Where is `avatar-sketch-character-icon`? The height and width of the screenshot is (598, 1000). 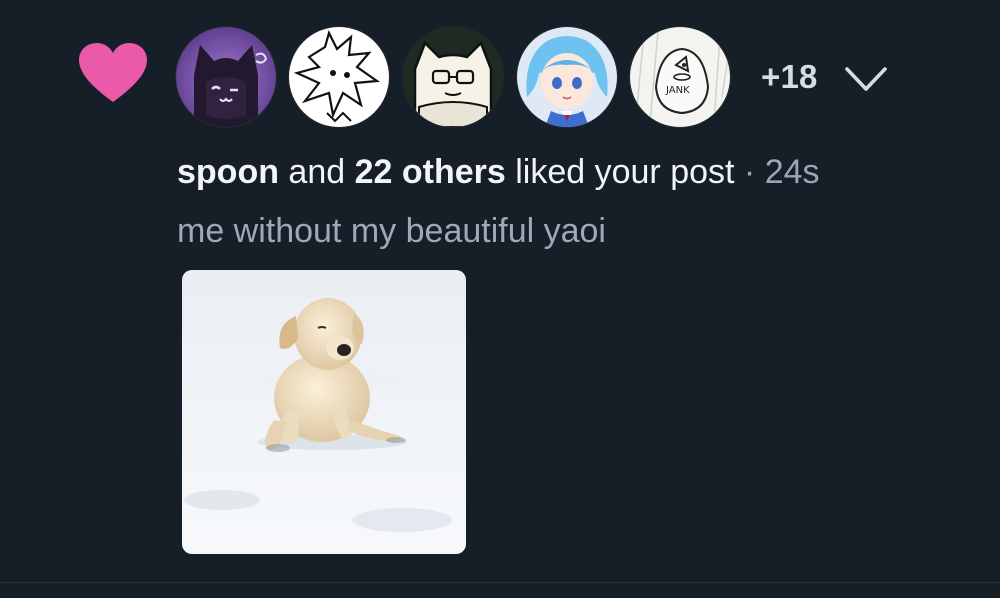 avatar-sketch-character-icon is located at coordinates (339, 77).